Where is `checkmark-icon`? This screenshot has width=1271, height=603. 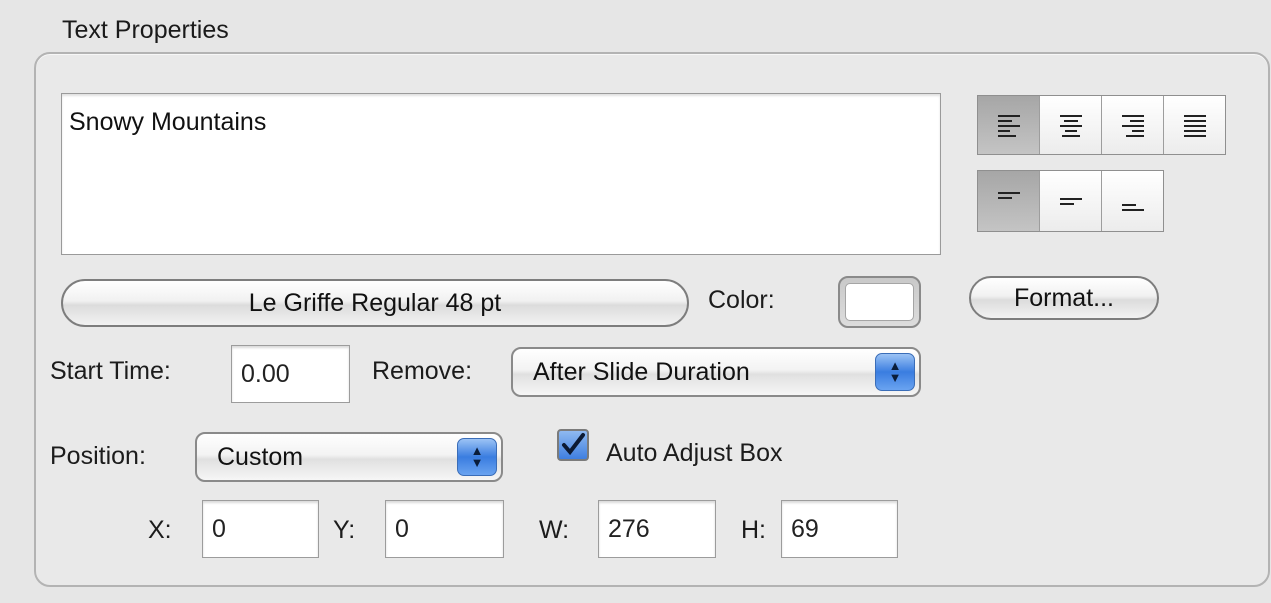
checkmark-icon is located at coordinates (573, 444).